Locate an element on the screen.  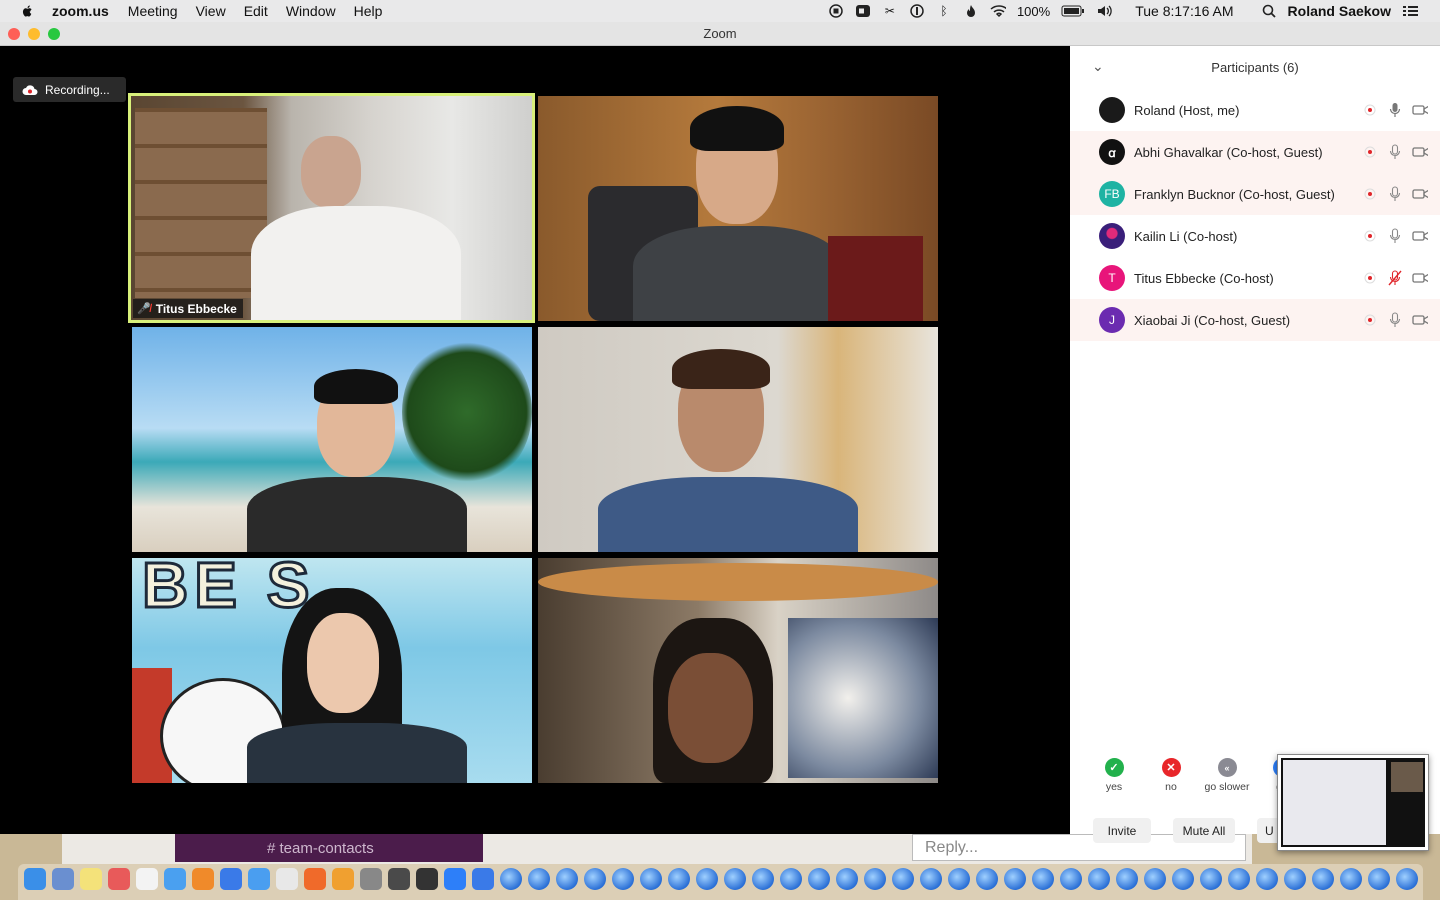
menu-help: Help is located at coordinates (368, 11).